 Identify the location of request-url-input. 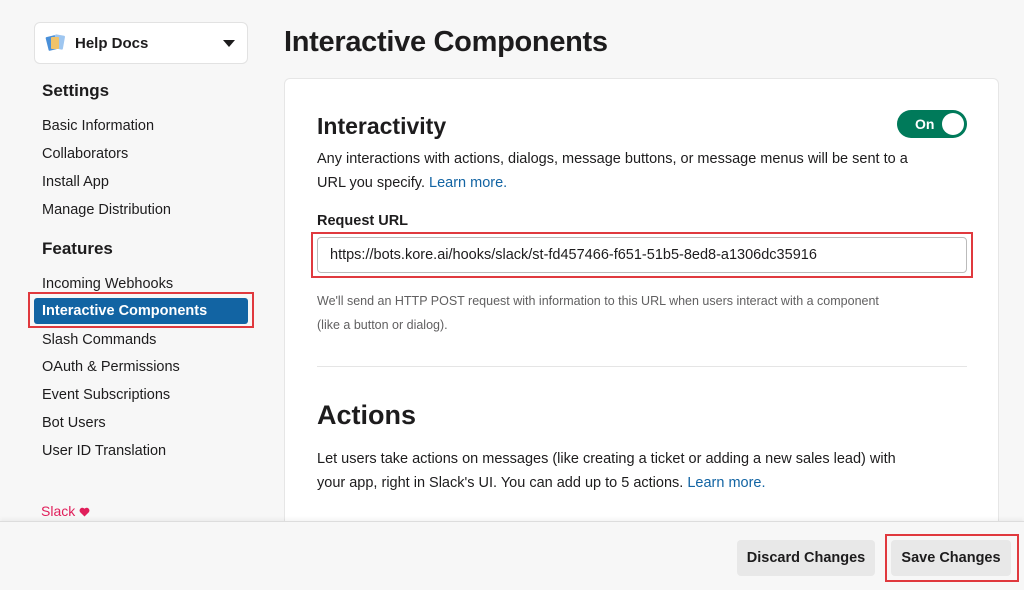
(642, 255).